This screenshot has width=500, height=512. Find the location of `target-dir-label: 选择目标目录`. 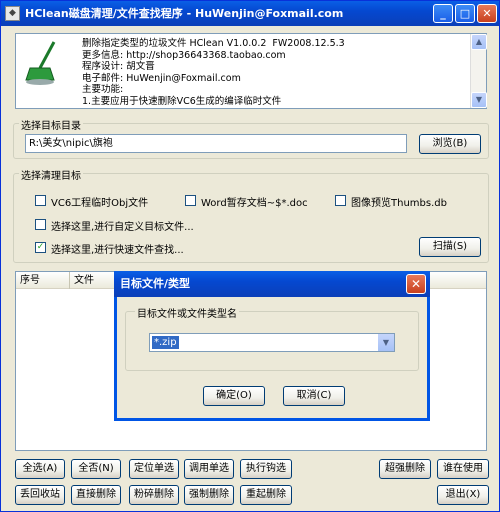

target-dir-label: 选择目标目录 is located at coordinates (51, 124).